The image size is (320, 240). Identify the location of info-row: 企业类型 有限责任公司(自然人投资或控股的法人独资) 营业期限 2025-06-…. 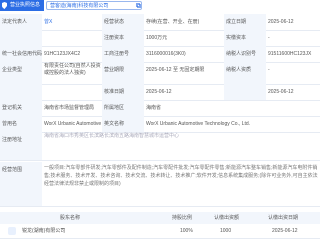
(160, 73).